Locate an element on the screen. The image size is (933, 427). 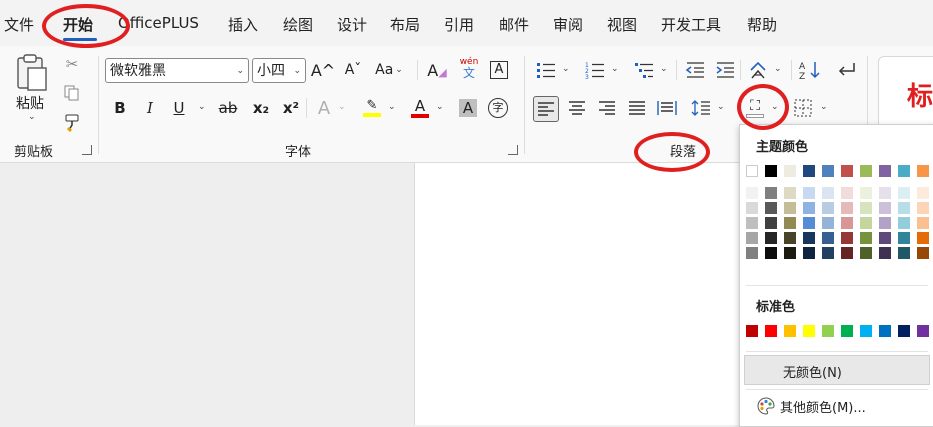
font-size-select: 小四 ⌄ is located at coordinates (279, 70).